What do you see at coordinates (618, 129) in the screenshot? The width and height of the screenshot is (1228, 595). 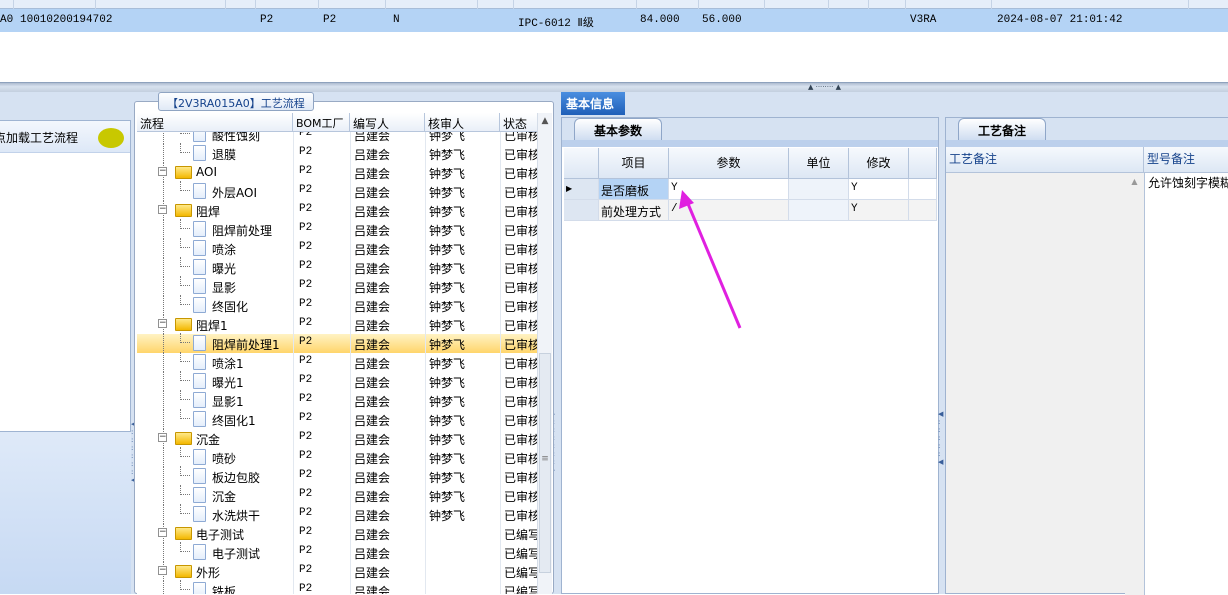 I see `tab-basic-params: 基本参数` at bounding box center [618, 129].